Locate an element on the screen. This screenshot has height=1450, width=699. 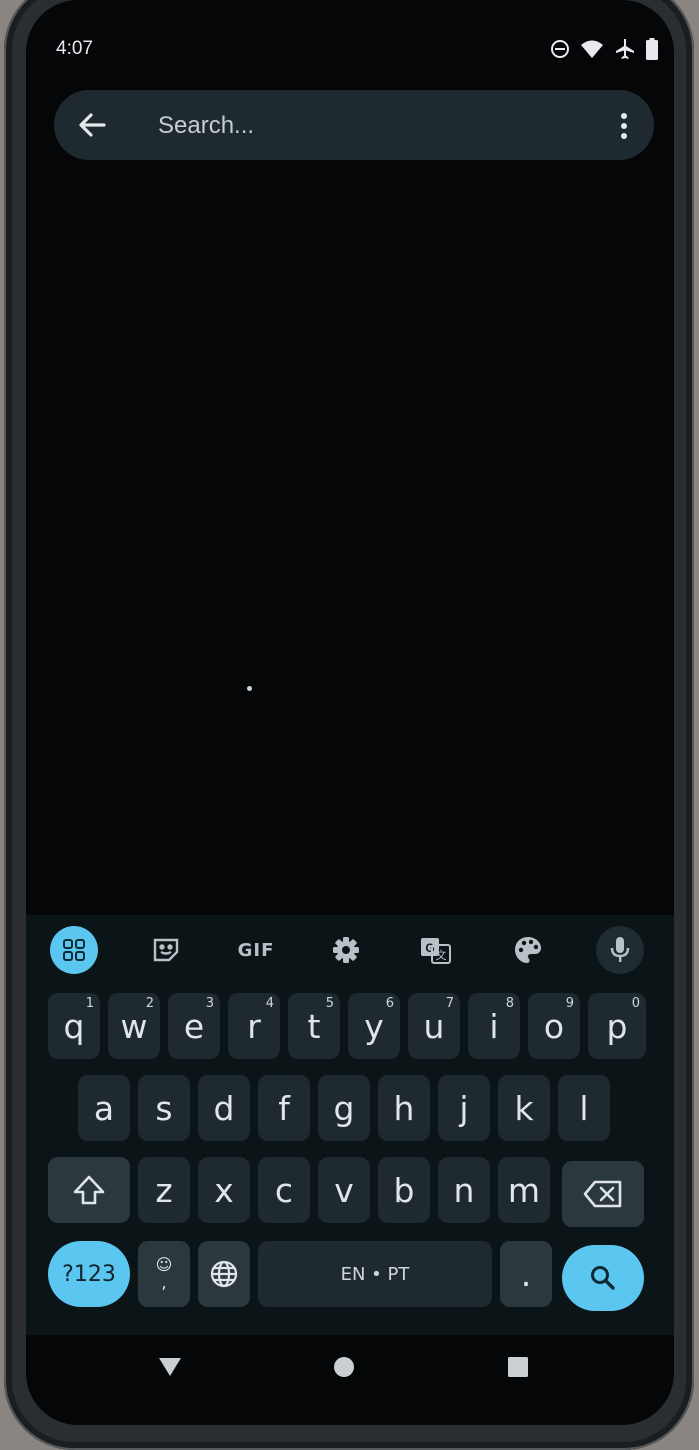
key-z: z is located at coordinates (164, 1190).